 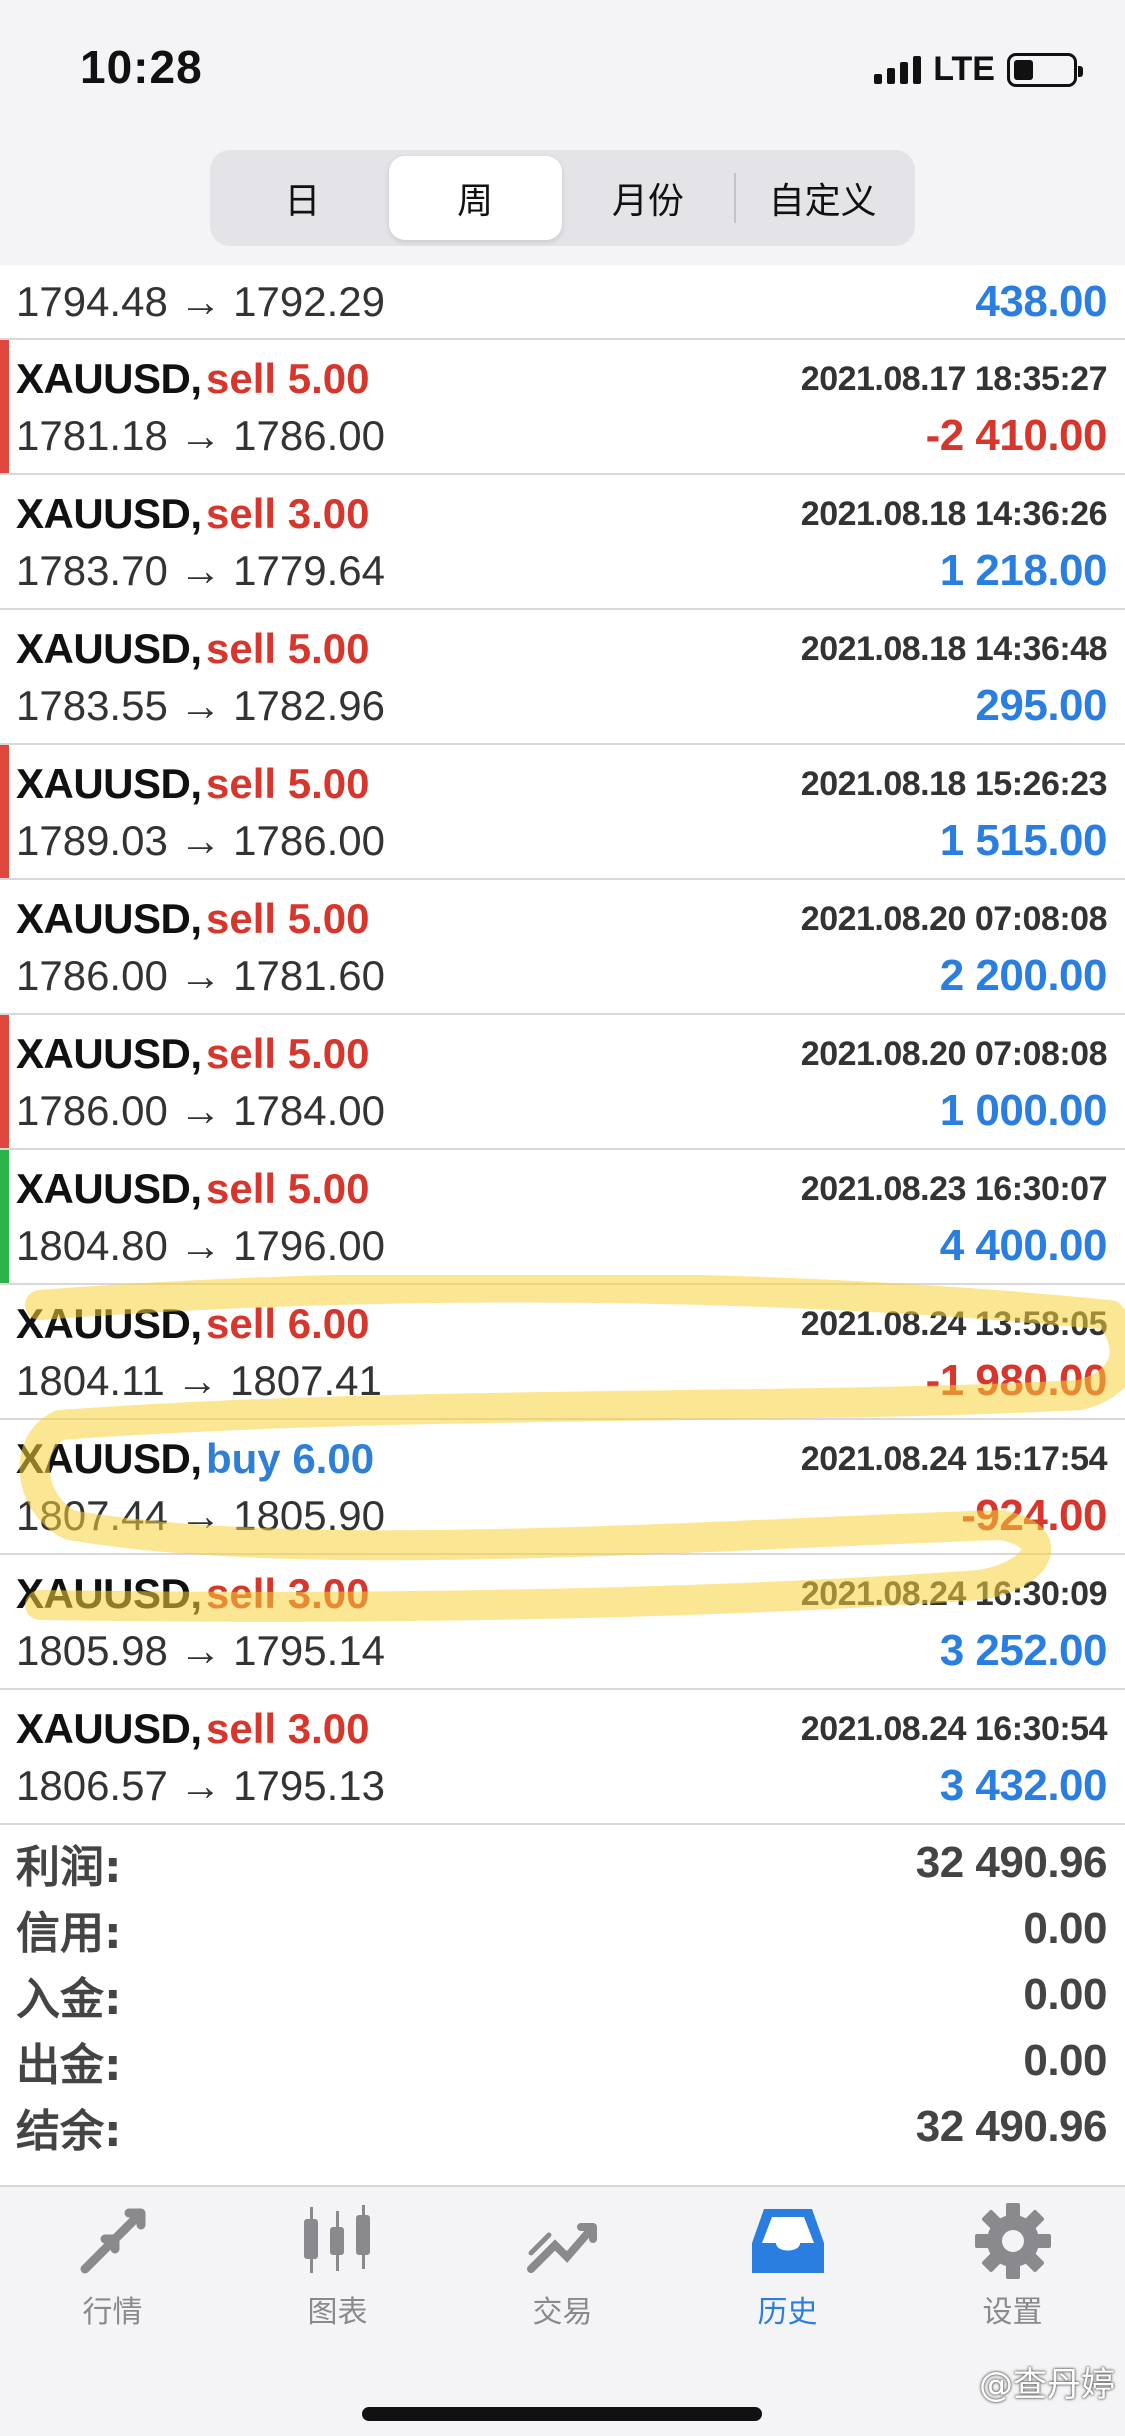 I want to click on trade-trend-icon, so click(x=563, y=2241).